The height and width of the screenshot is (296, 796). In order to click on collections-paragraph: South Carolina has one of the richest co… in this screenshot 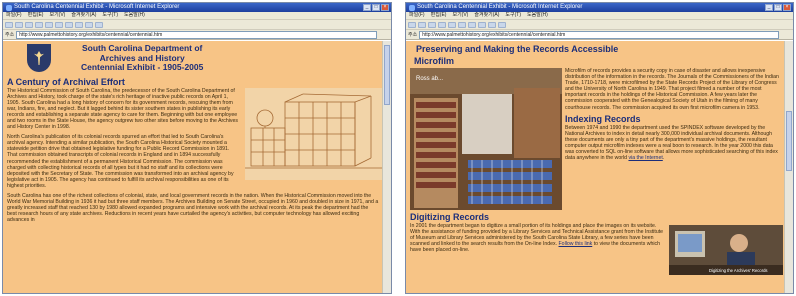, I will do `click(193, 208)`.